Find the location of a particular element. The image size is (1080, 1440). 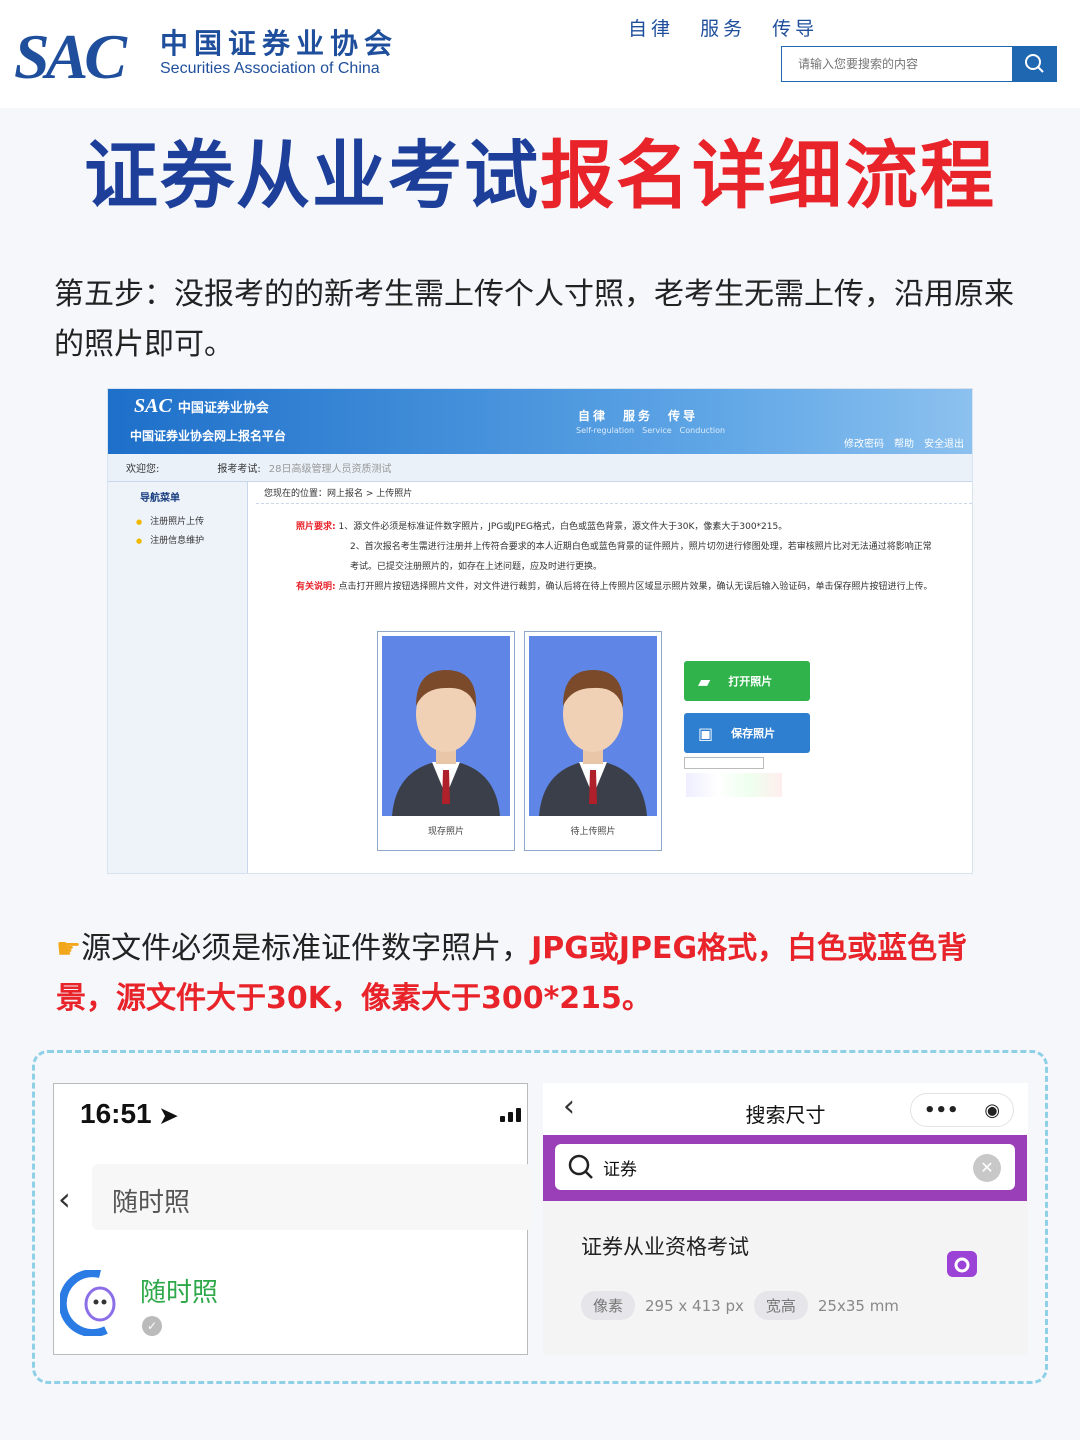

photo-caption: 待上传照片 is located at coordinates (593, 832).